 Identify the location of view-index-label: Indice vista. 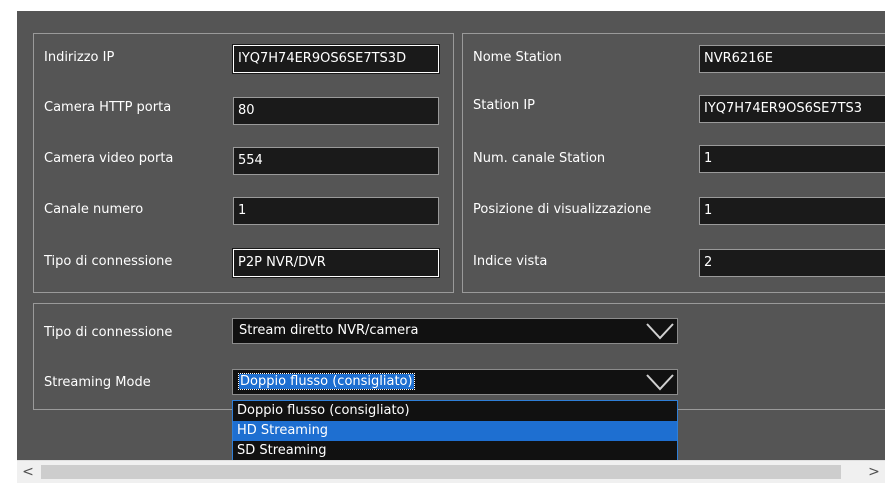
(510, 261).